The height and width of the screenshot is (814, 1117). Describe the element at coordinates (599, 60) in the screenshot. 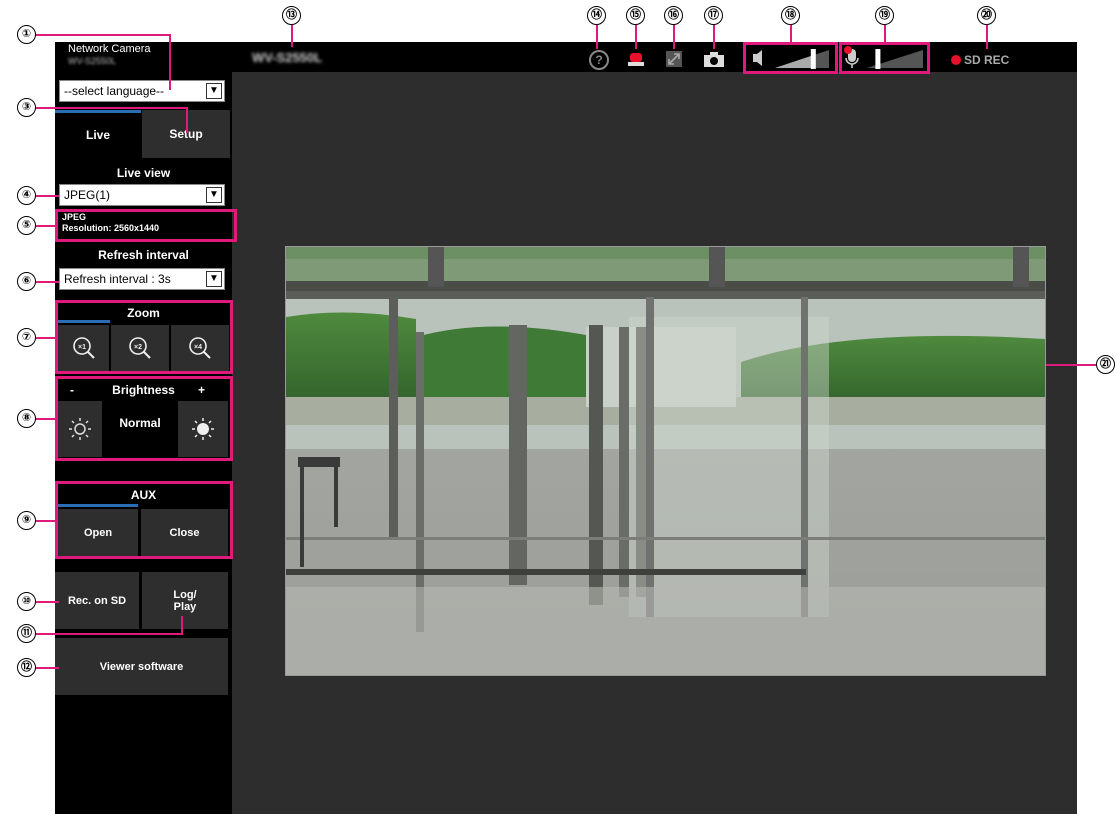

I see `help-icon: ?` at that location.